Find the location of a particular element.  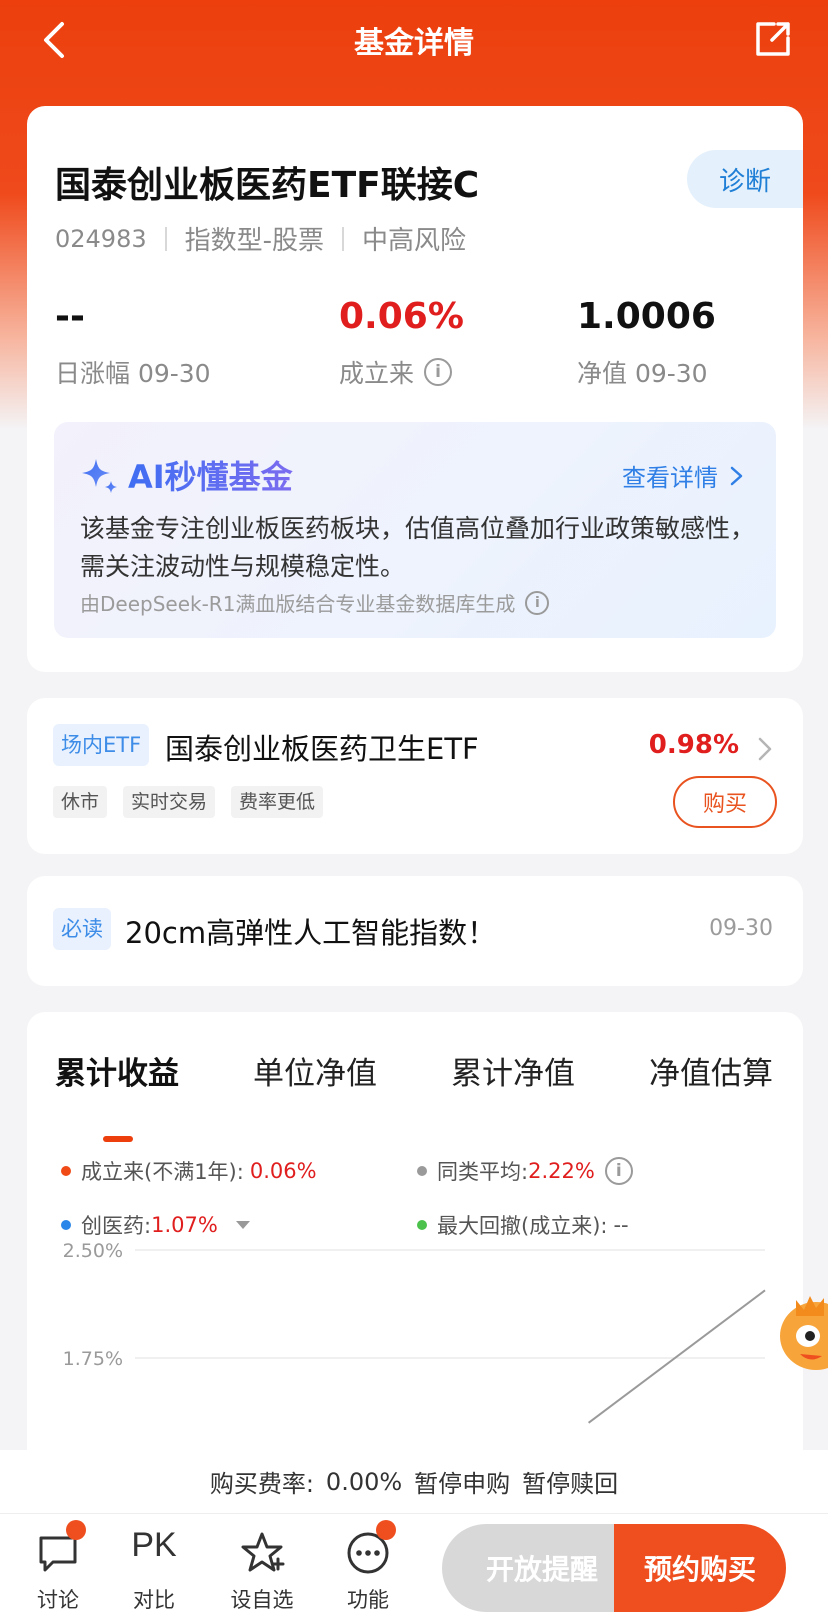

etf-chip: 实时交易 is located at coordinates (169, 802).